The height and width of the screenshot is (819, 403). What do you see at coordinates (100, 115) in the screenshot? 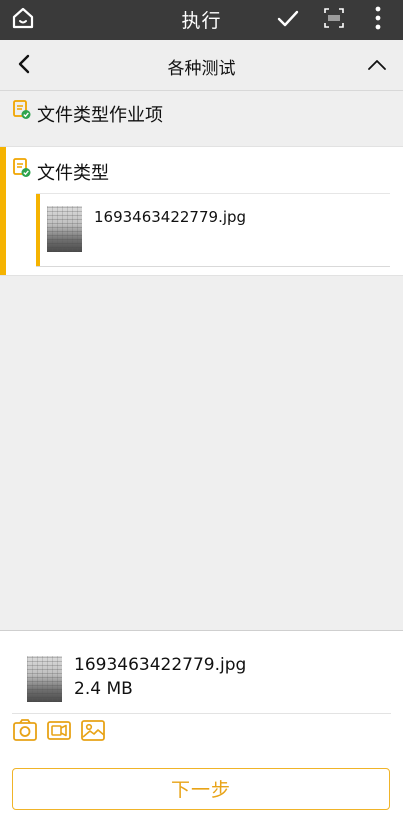
I see `task-item-label: 文件类型作业项` at bounding box center [100, 115].